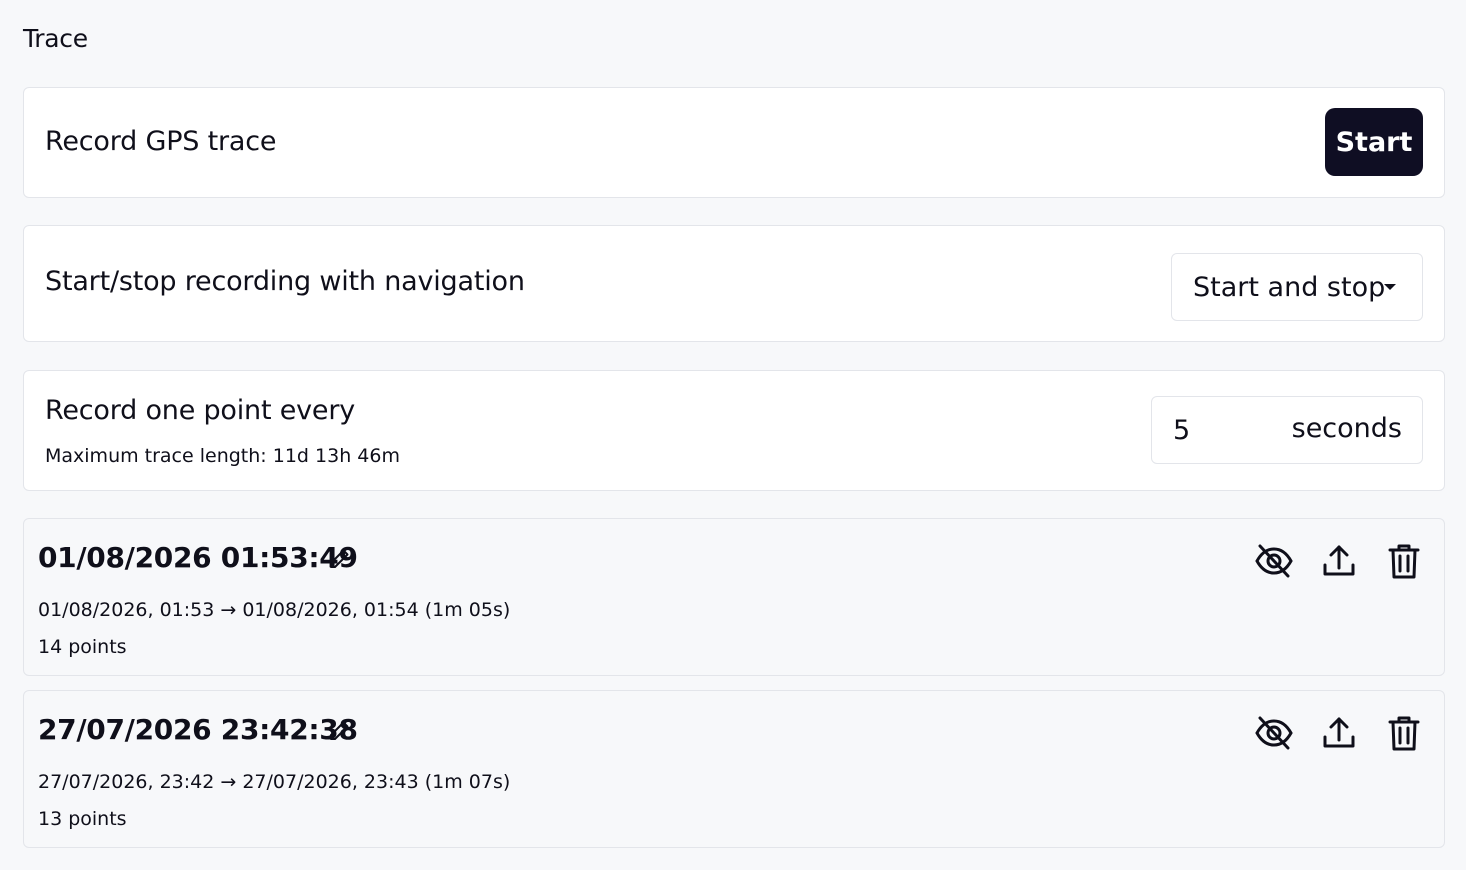 The image size is (1466, 870). I want to click on interval-unit: seconds, so click(1346, 428).